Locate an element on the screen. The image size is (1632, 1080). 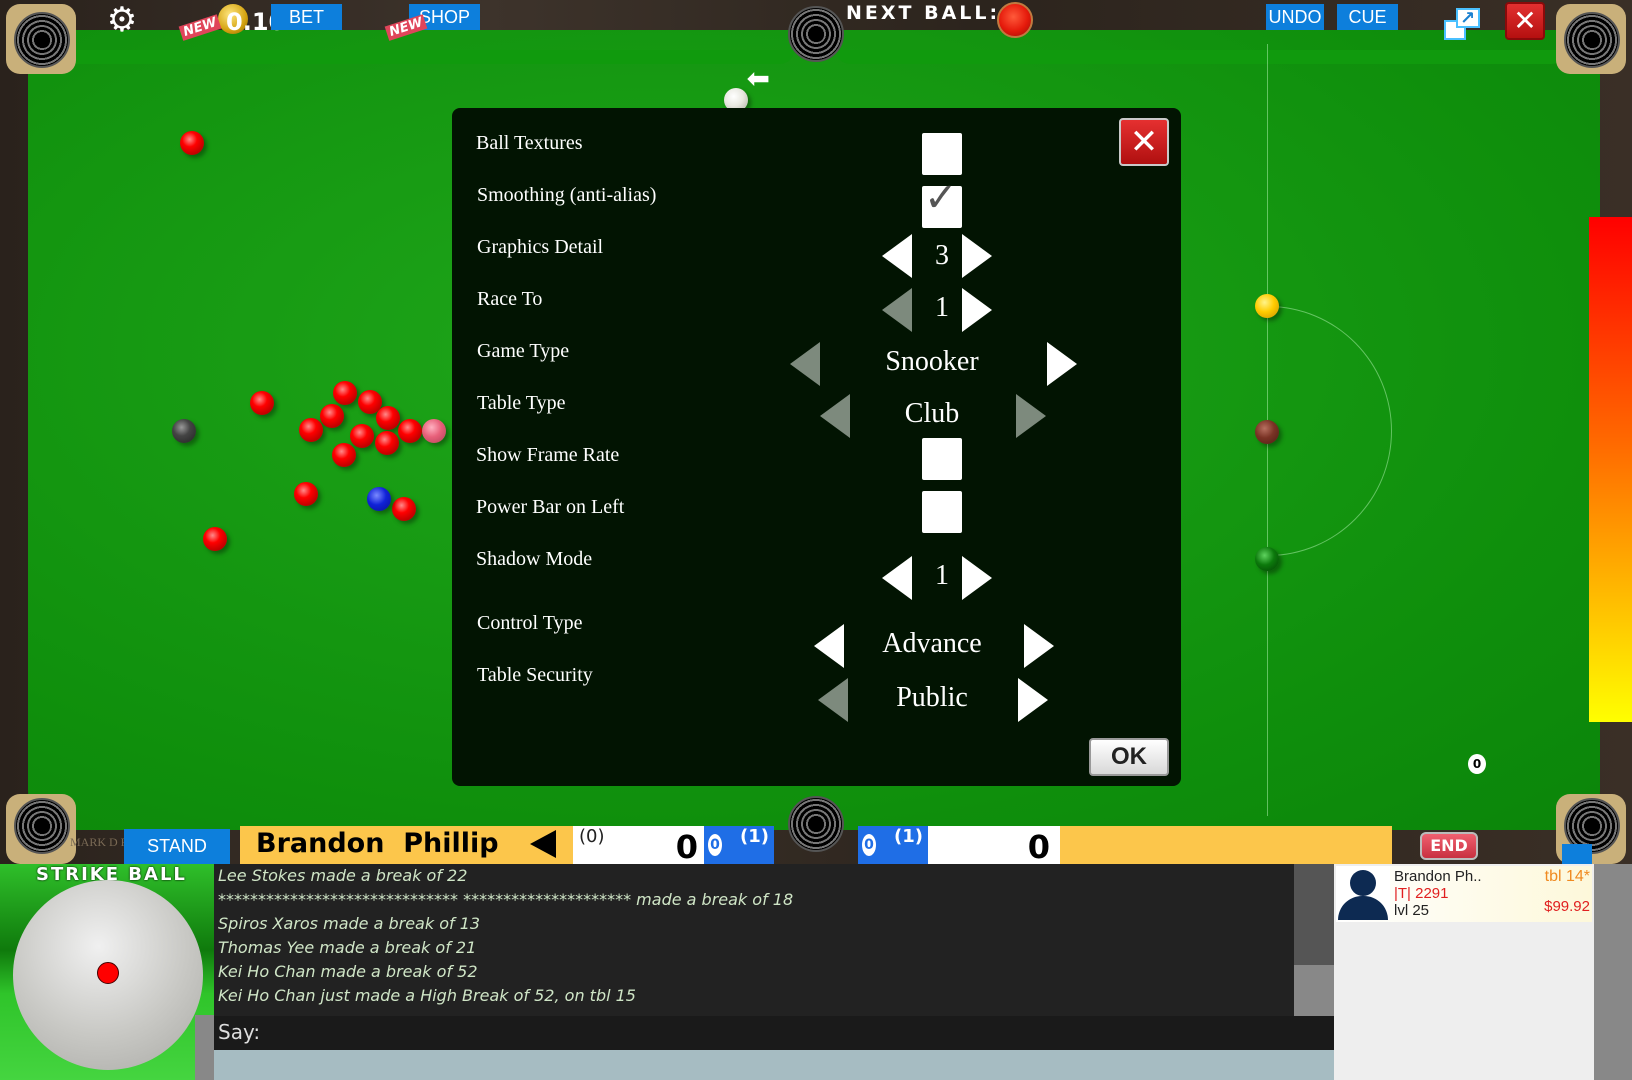
player-list-scrollbar is located at coordinates (1613, 972).